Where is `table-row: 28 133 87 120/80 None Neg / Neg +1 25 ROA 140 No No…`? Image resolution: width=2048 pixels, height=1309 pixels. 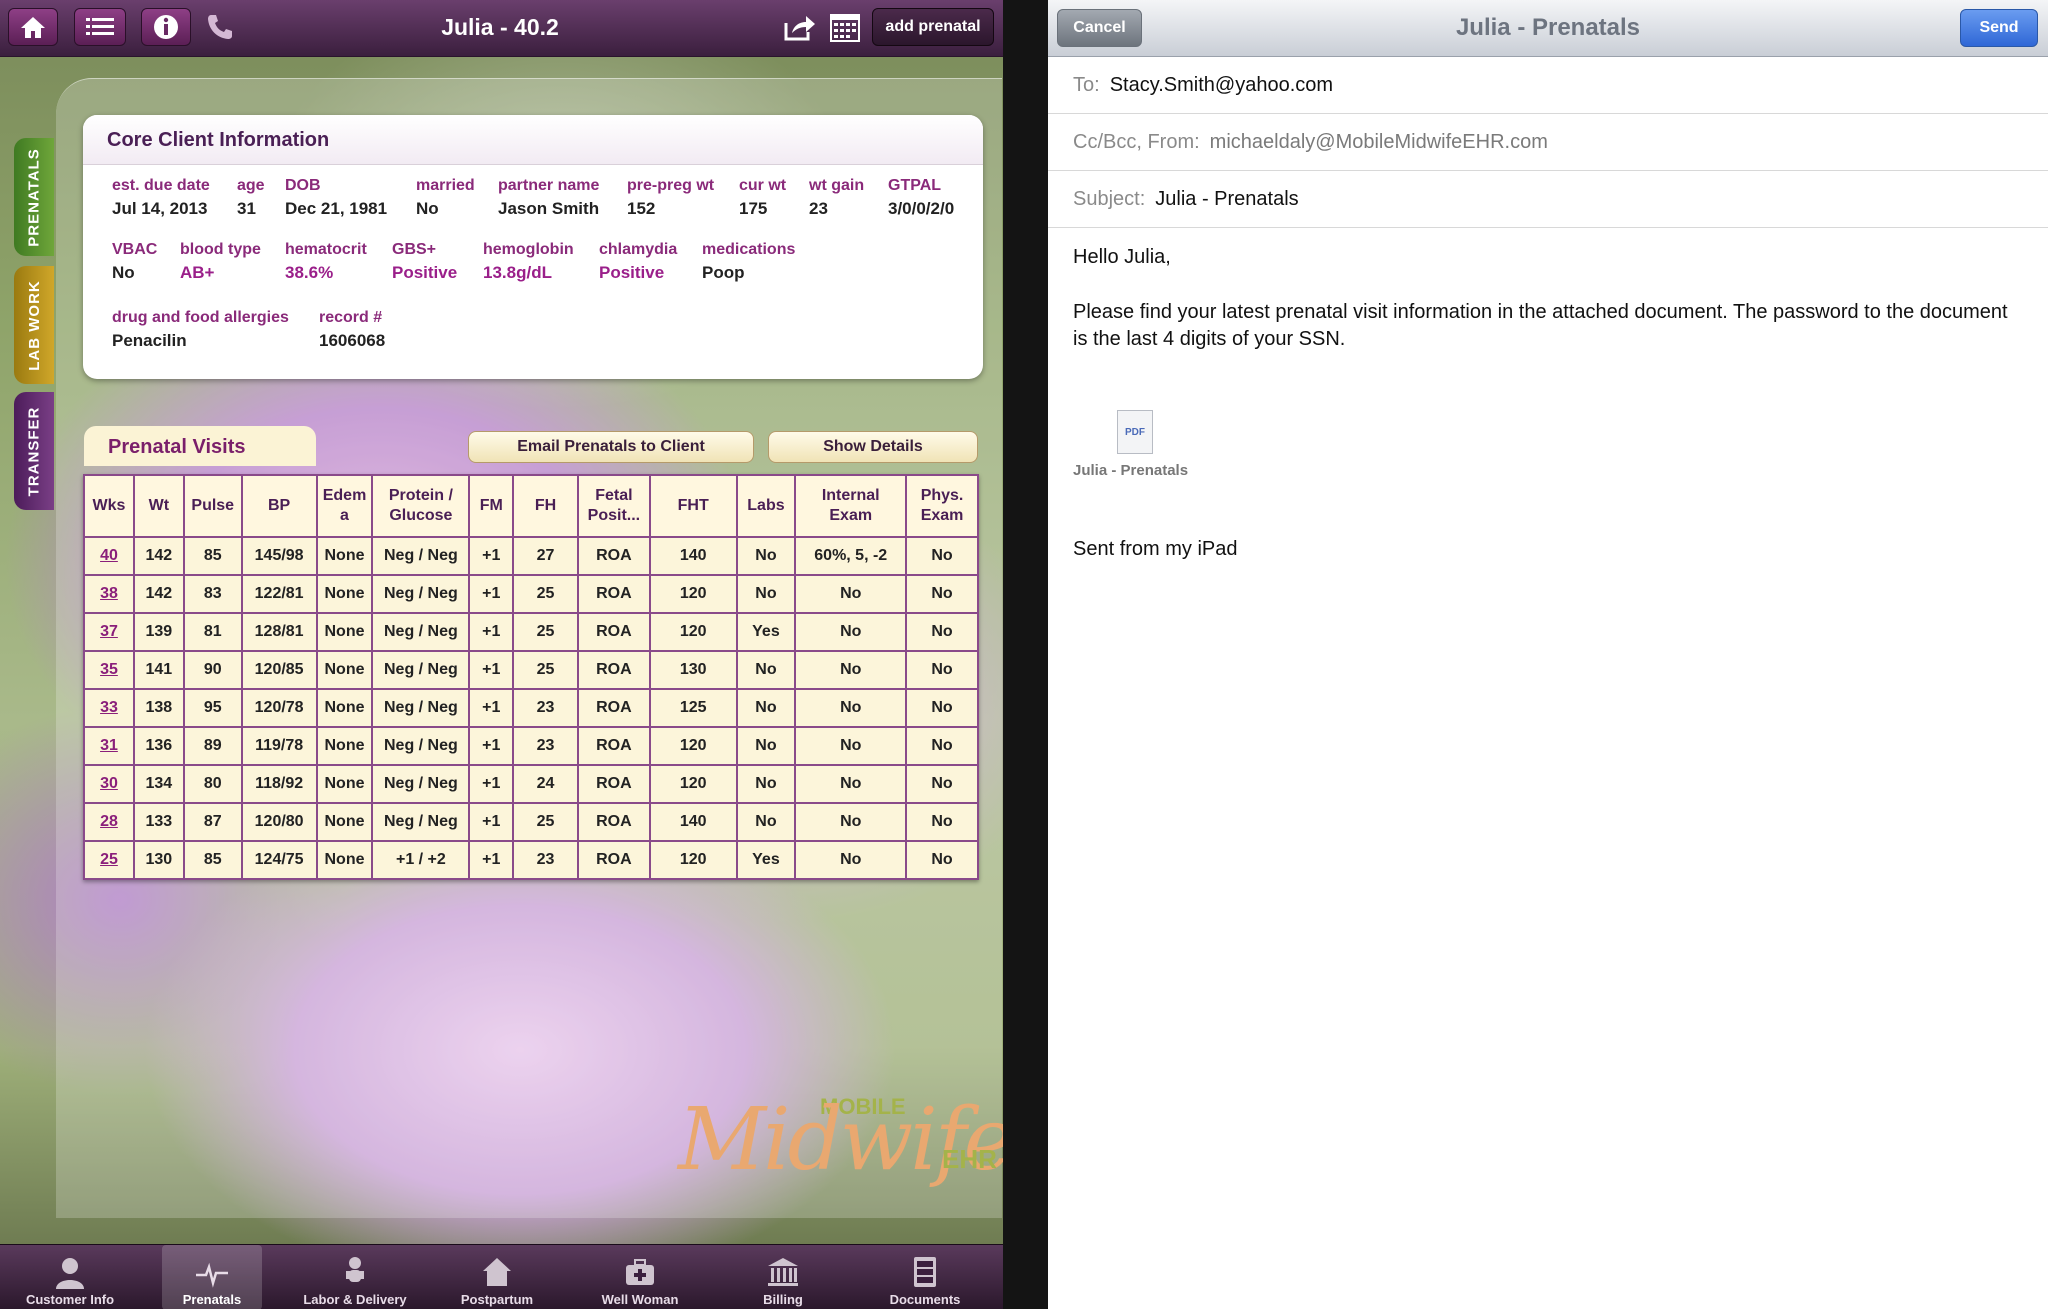 table-row: 28 133 87 120/80 None Neg / Neg +1 25 ROA 140 No No… is located at coordinates (531, 822).